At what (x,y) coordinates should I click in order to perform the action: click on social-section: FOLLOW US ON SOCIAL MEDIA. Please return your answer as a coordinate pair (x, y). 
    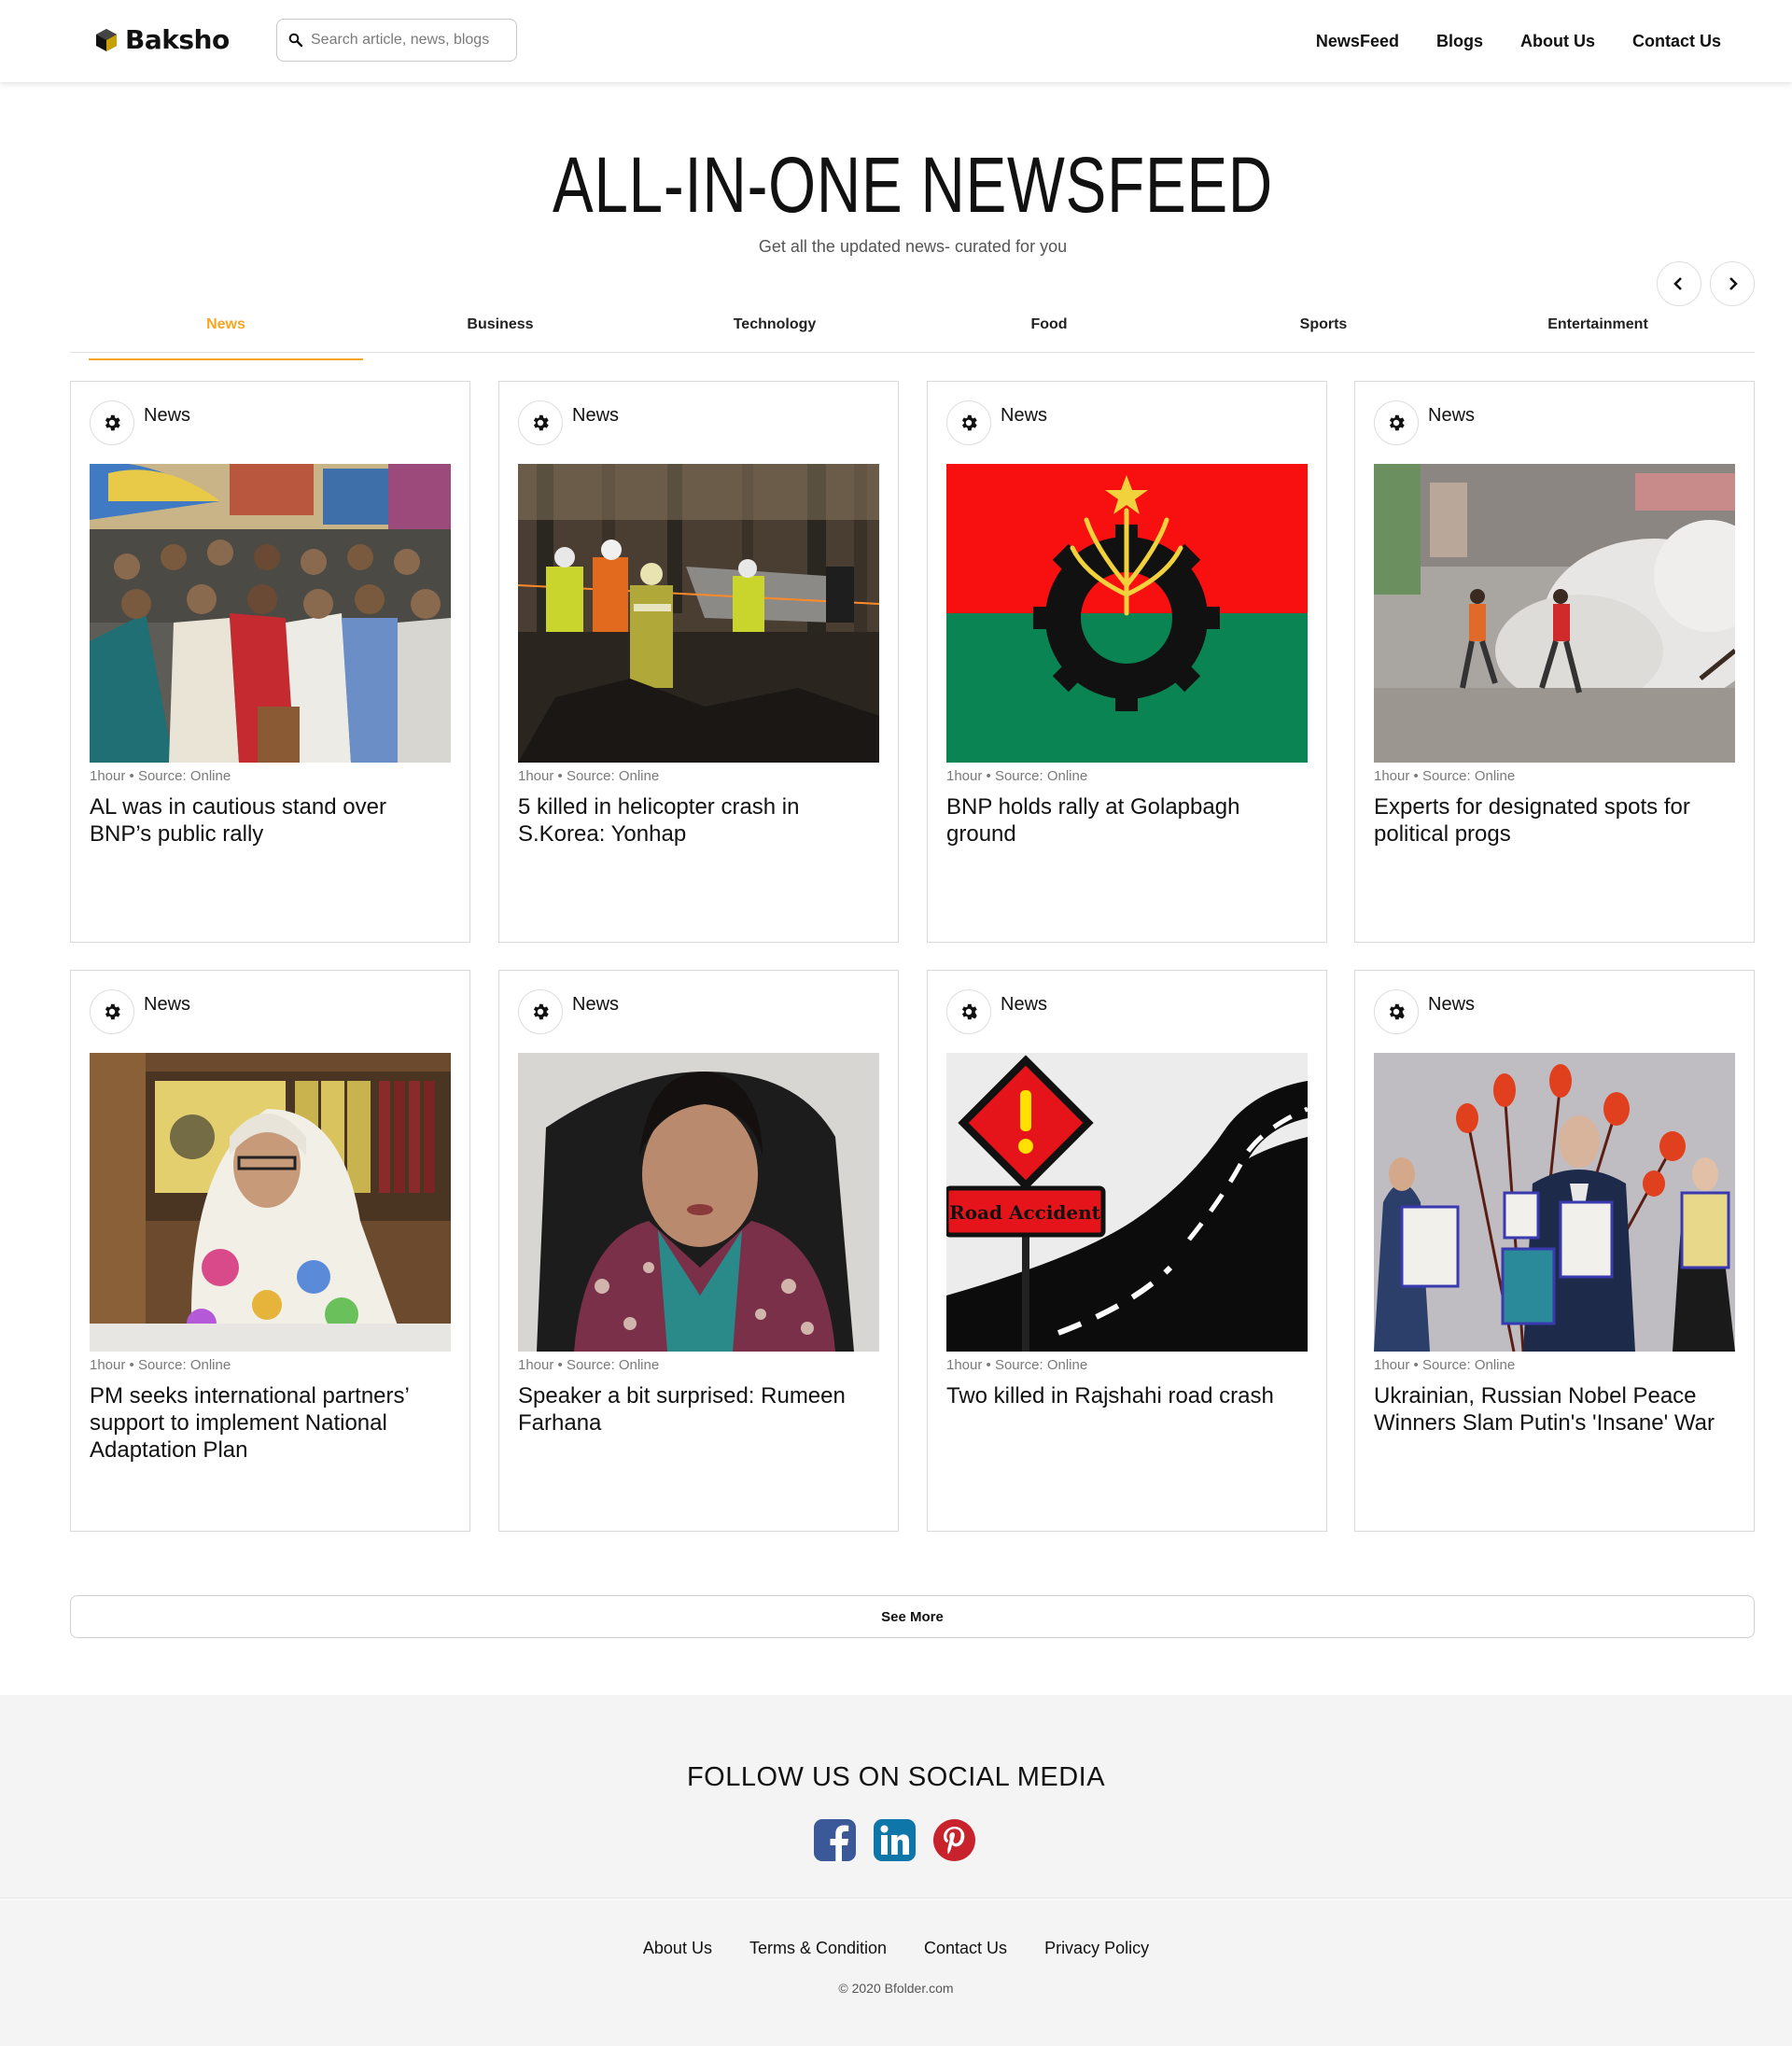
    Looking at the image, I should click on (896, 1797).